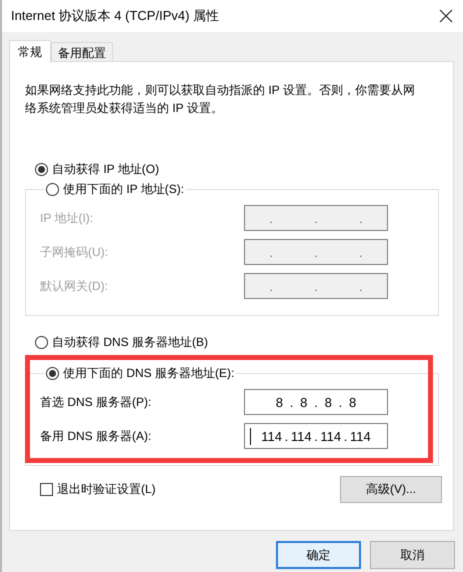 The height and width of the screenshot is (572, 463). What do you see at coordinates (82, 51) in the screenshot?
I see `tab: 备用配置` at bounding box center [82, 51].